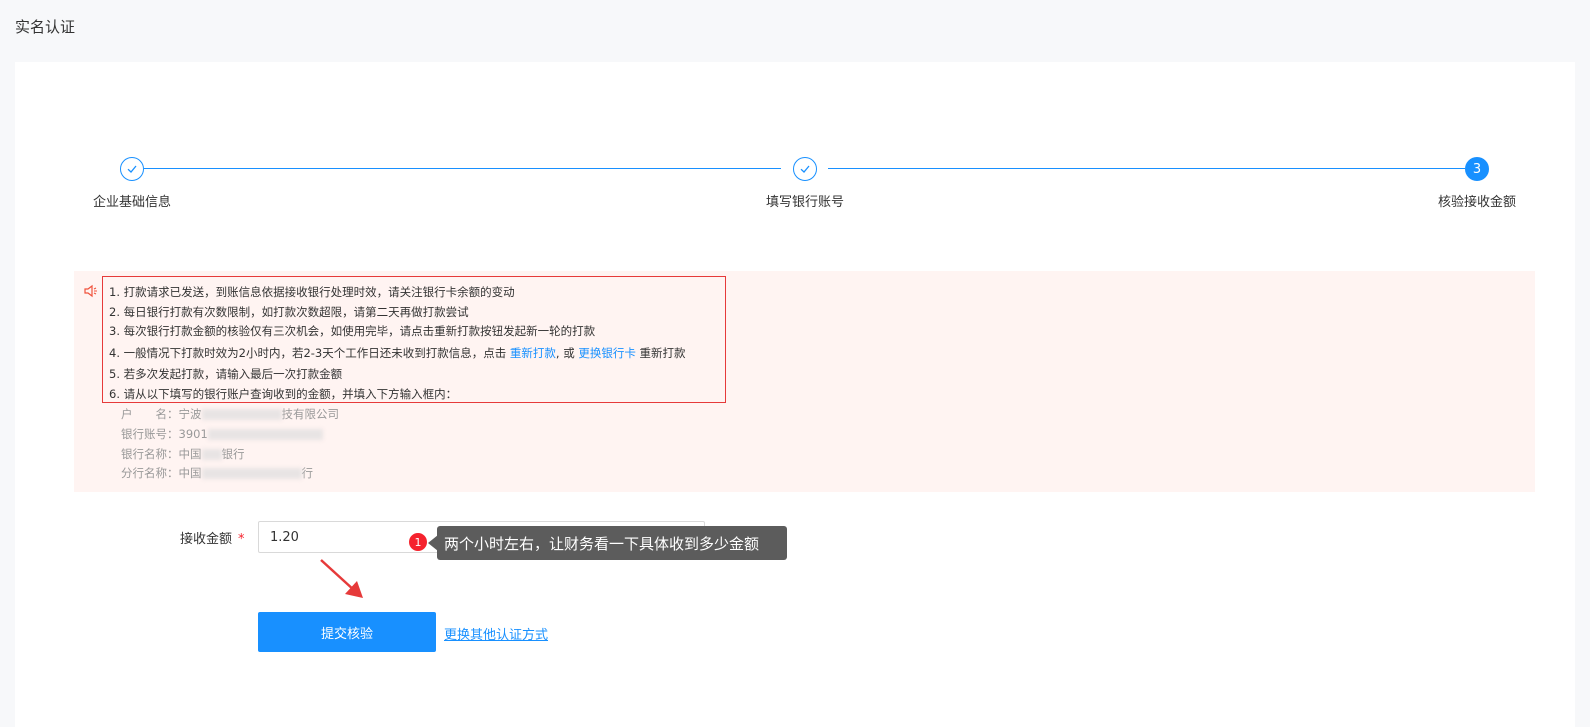 Image resolution: width=1590 pixels, height=727 pixels. I want to click on notice-line-4-suffix: 重新打款, so click(660, 353).